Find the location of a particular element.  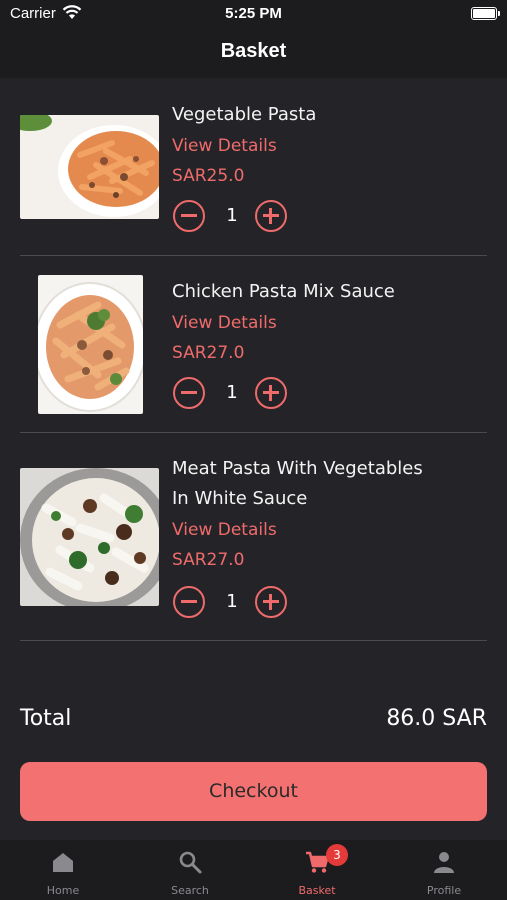

total-label: Total is located at coordinates (46, 718).